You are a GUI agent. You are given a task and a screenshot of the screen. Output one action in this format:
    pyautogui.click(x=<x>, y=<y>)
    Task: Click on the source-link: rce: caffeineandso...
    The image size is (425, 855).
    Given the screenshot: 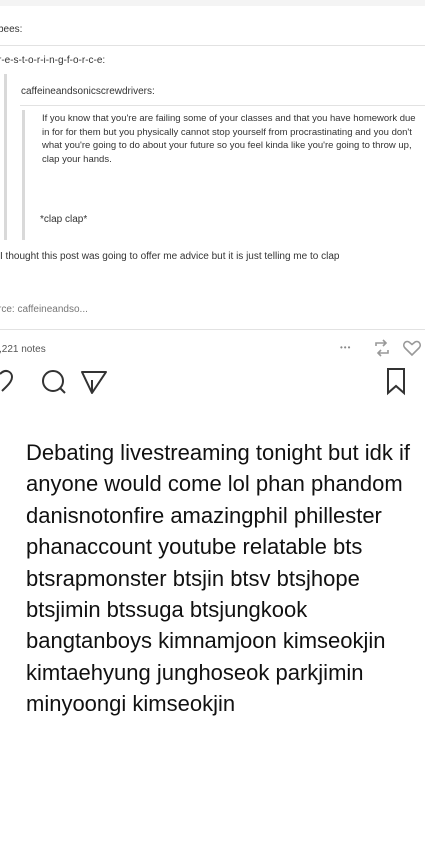 What is the action you would take?
    pyautogui.click(x=44, y=309)
    